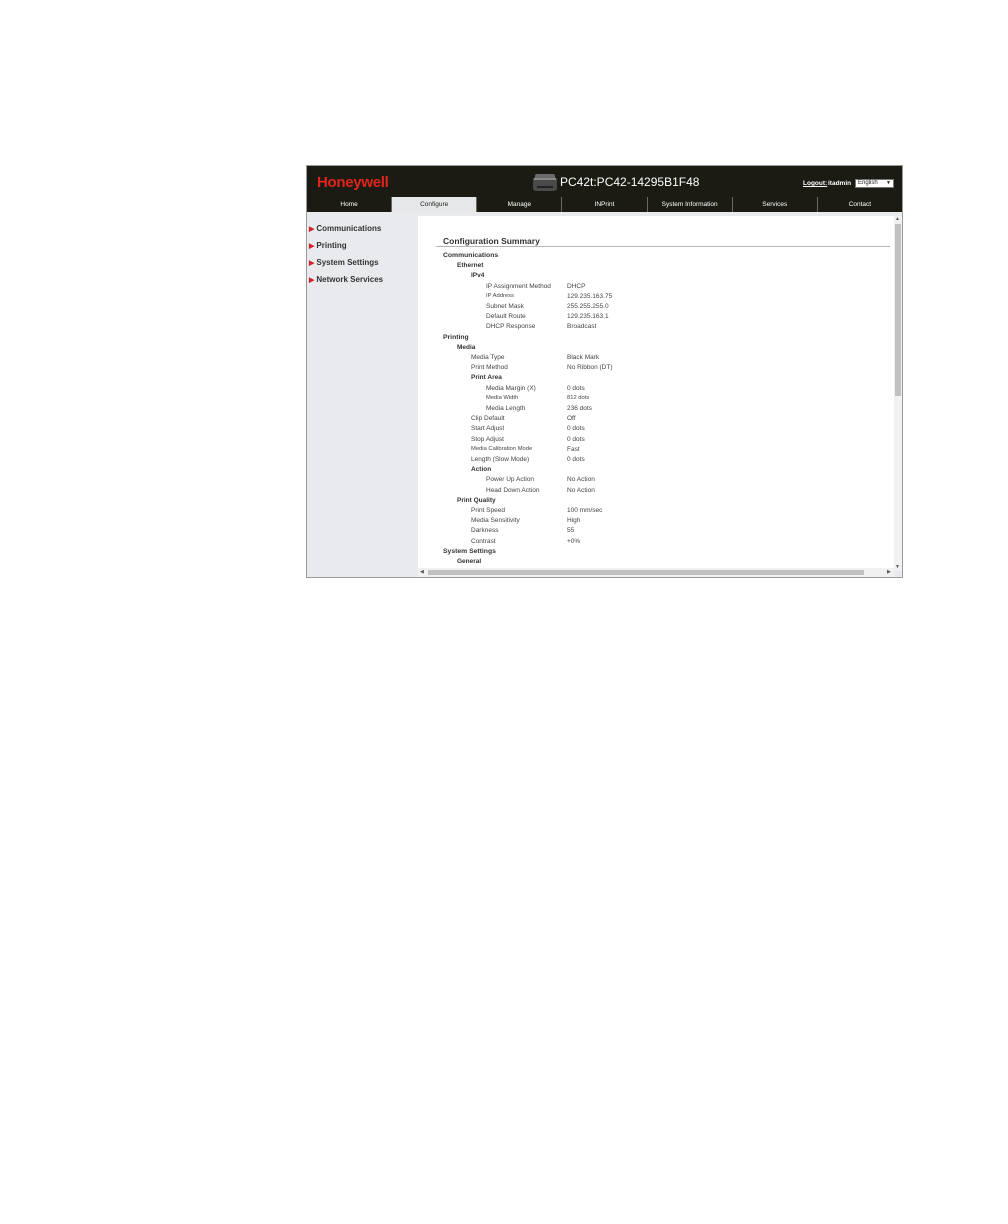 The width and height of the screenshot is (1008, 1224). I want to click on device-title: PC42t:PC42-14295B1F48, so click(630, 182).